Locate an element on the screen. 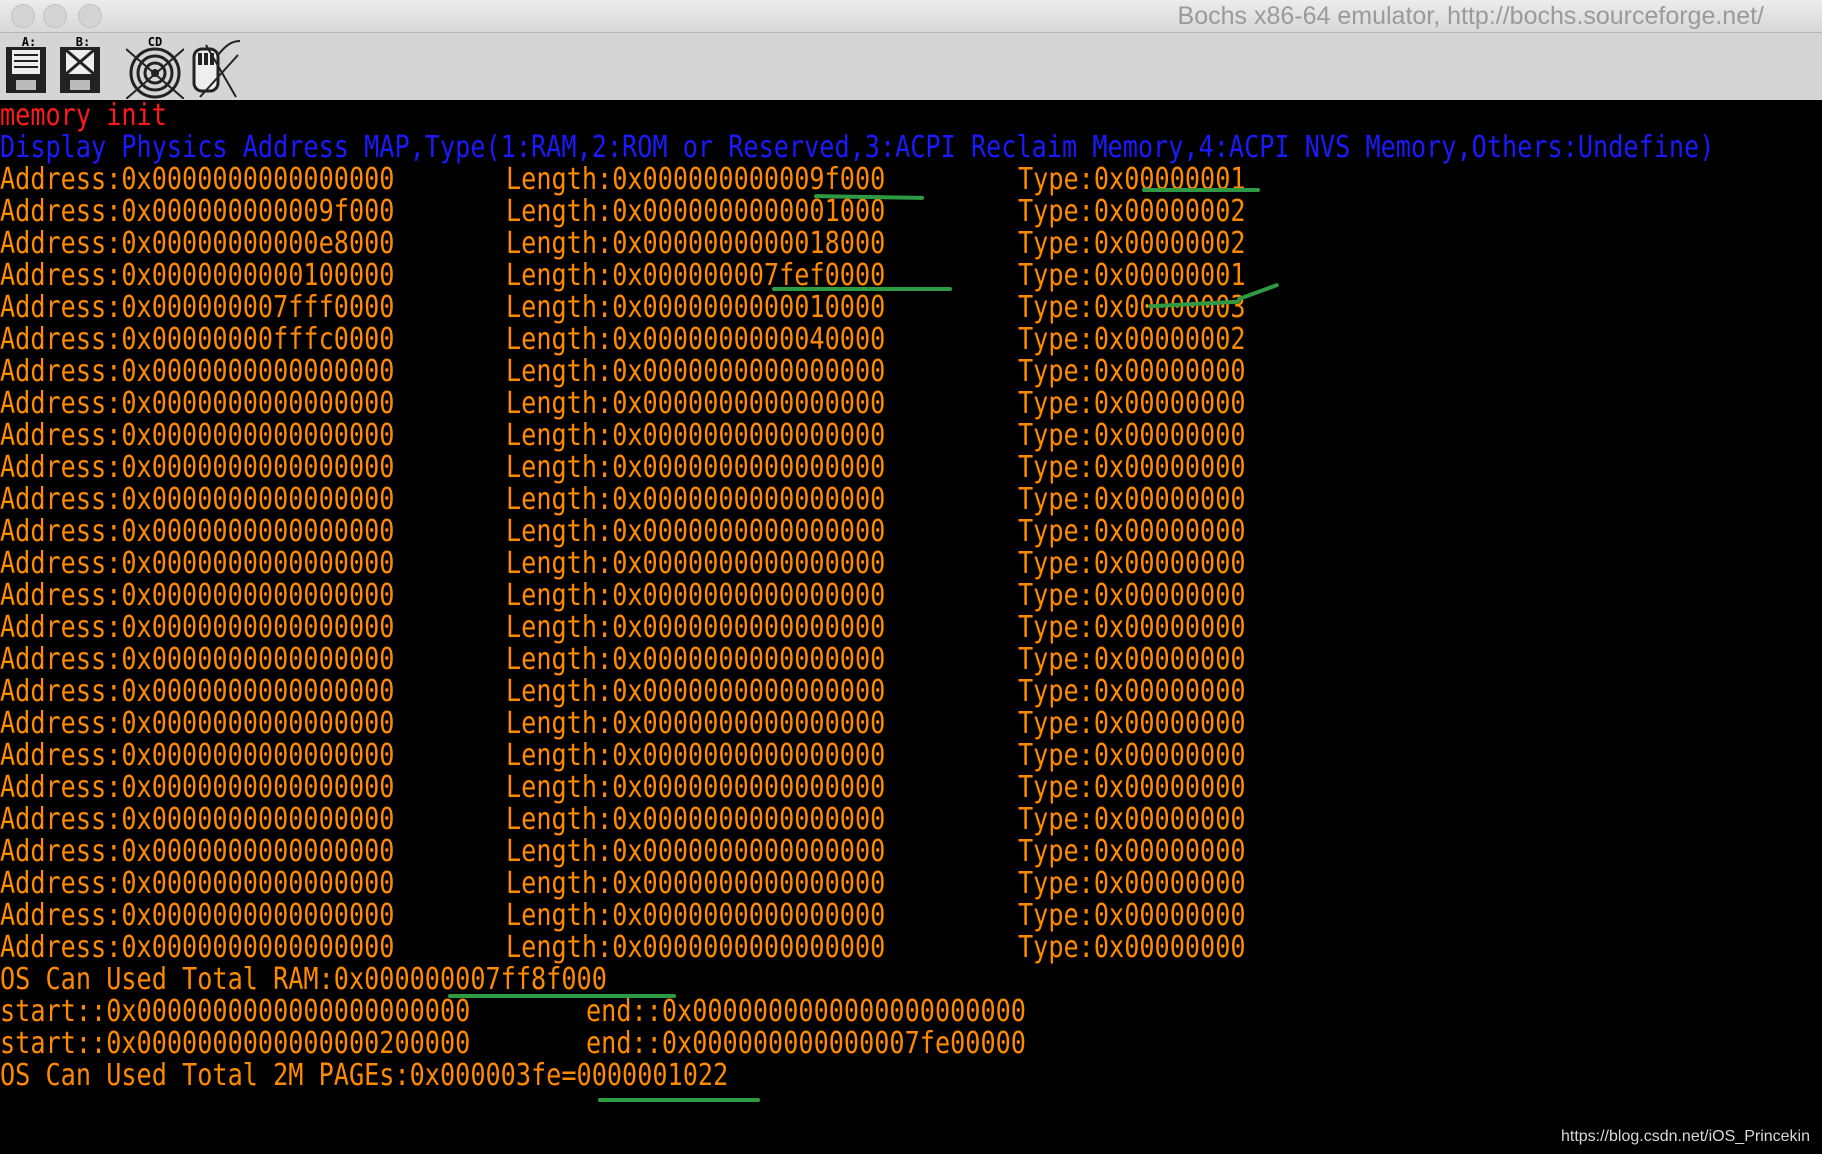 The width and height of the screenshot is (1822, 1154). type-cell: Type:0x00000001 is located at coordinates (1132, 275).